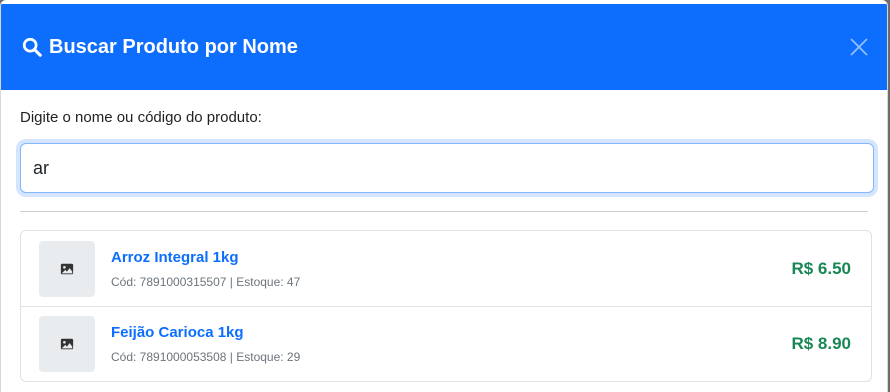 This screenshot has height=392, width=890. Describe the element at coordinates (821, 268) in the screenshot. I see `product-price: R$ 6.50` at that location.